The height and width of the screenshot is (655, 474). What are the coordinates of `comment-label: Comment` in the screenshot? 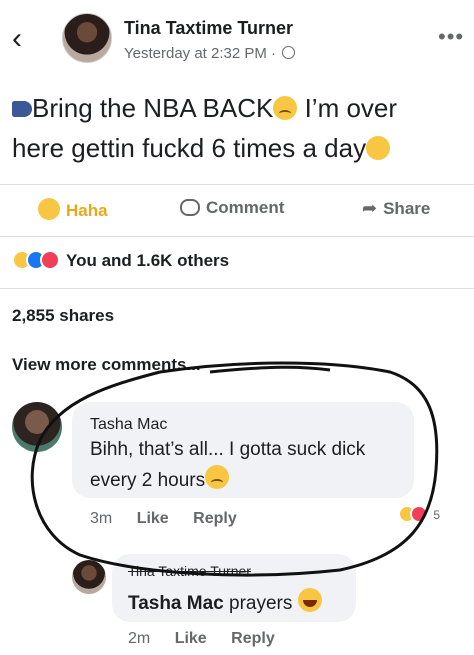 It's located at (245, 207).